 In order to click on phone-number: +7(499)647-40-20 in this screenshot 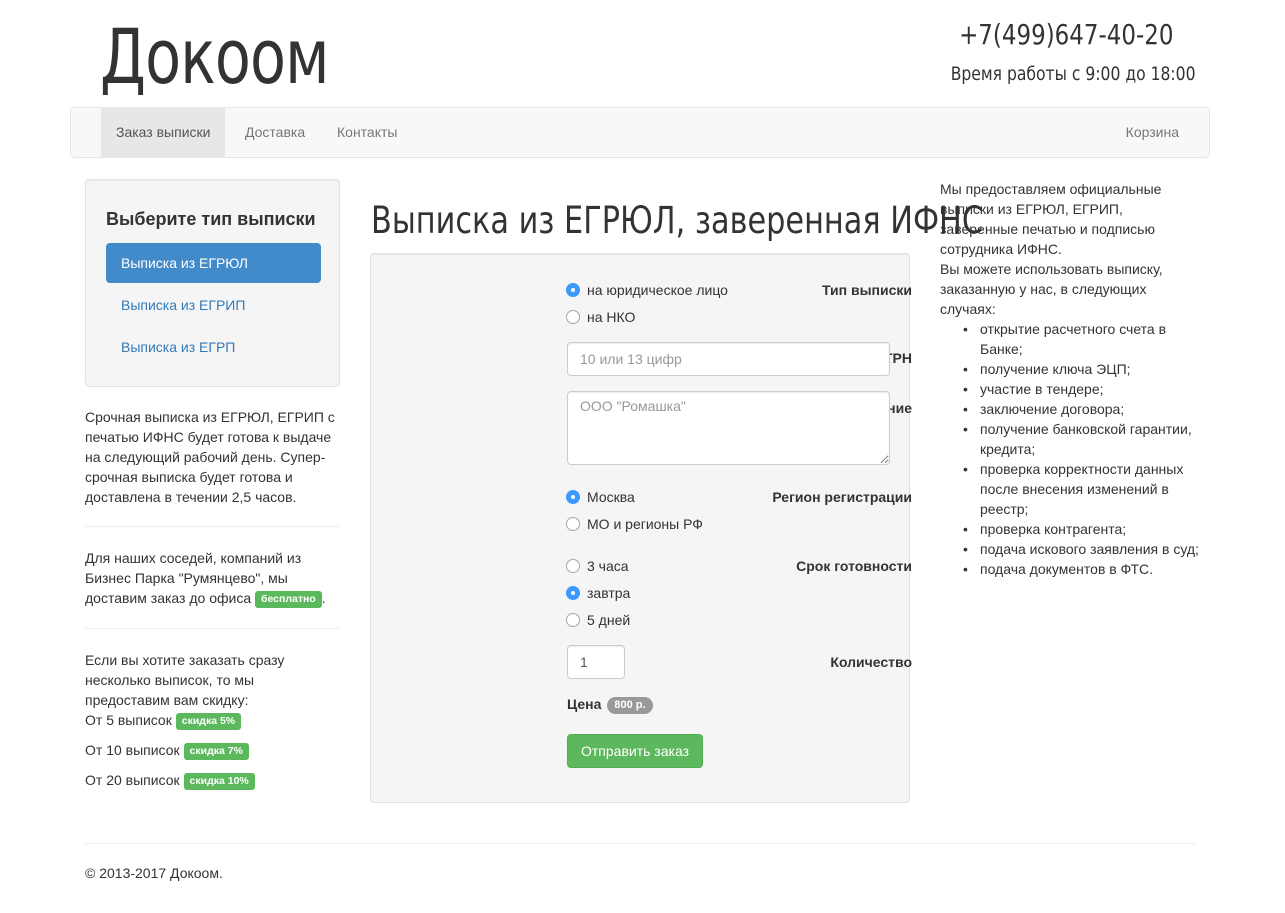, I will do `click(1065, 34)`.